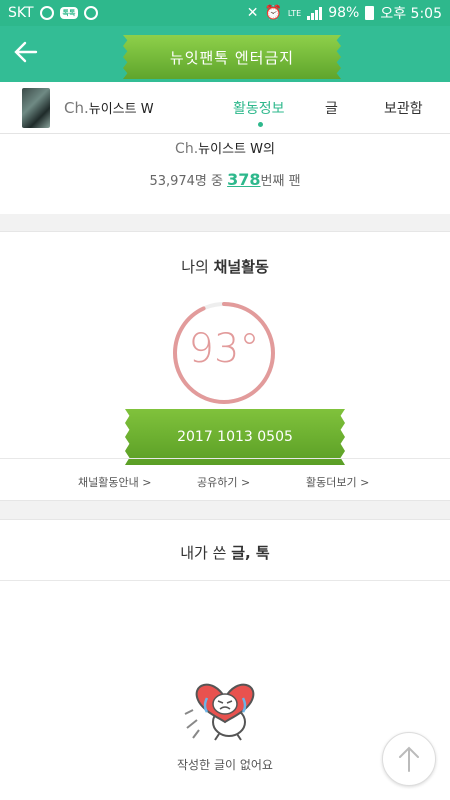 Image resolution: width=450 pixels, height=800 pixels. What do you see at coordinates (69, 13) in the screenshot?
I see `talk-badge-icon: 톡톡` at bounding box center [69, 13].